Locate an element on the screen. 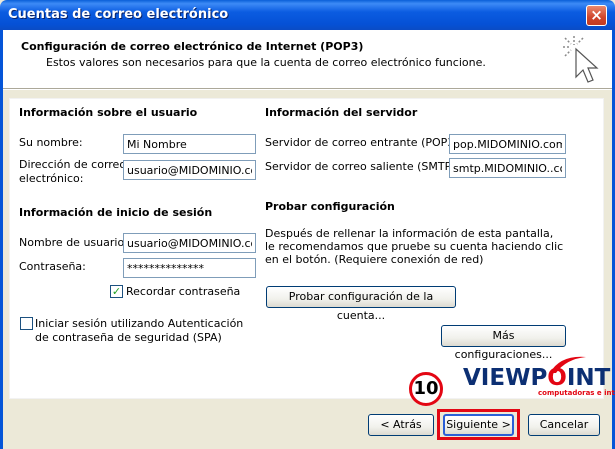 This screenshot has height=449, width=615. remember-password-label: Recordar contraseña is located at coordinates (183, 291).